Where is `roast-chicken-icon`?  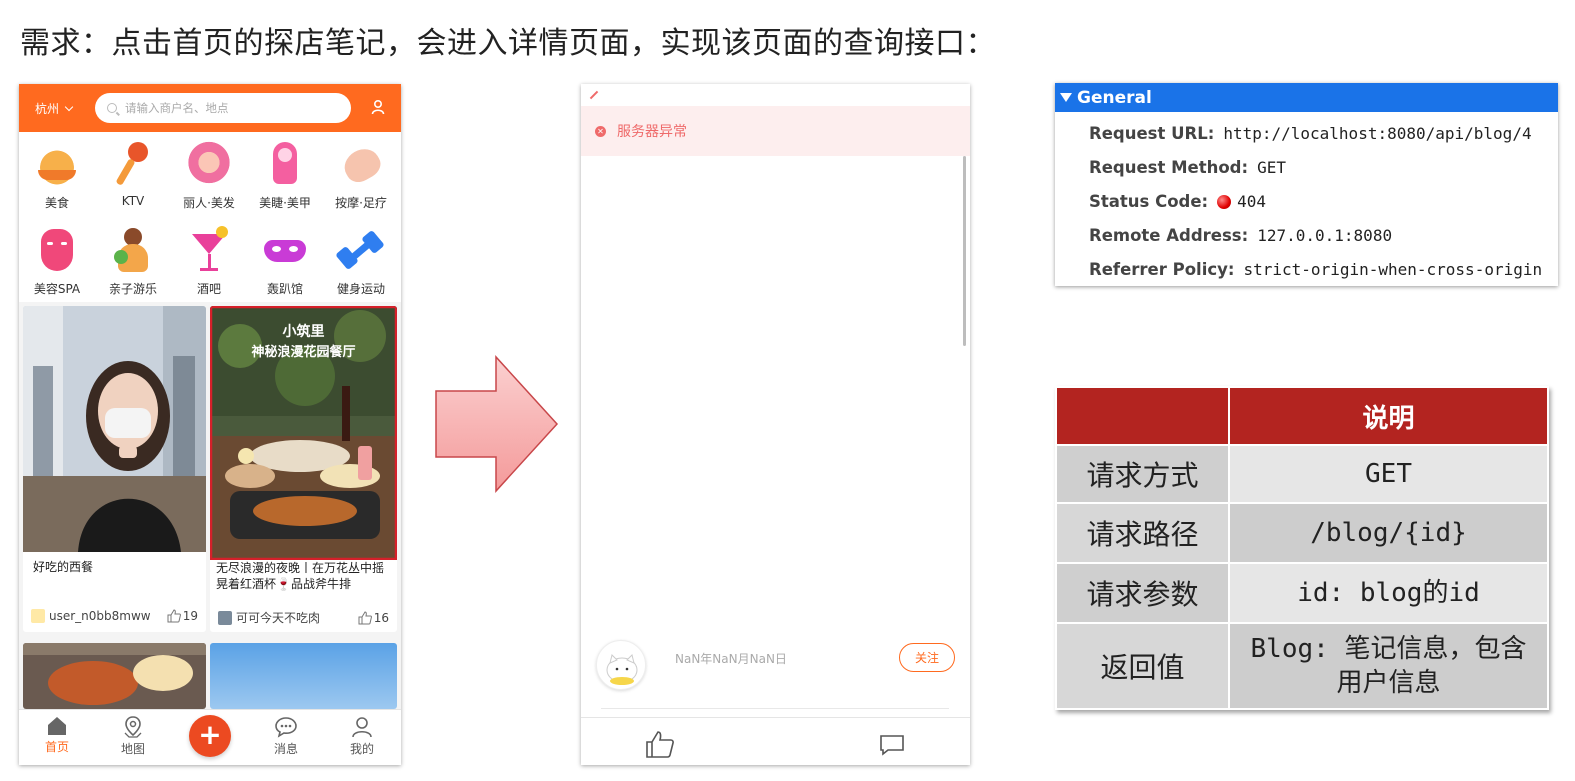 roast-chicken-icon is located at coordinates (57, 165).